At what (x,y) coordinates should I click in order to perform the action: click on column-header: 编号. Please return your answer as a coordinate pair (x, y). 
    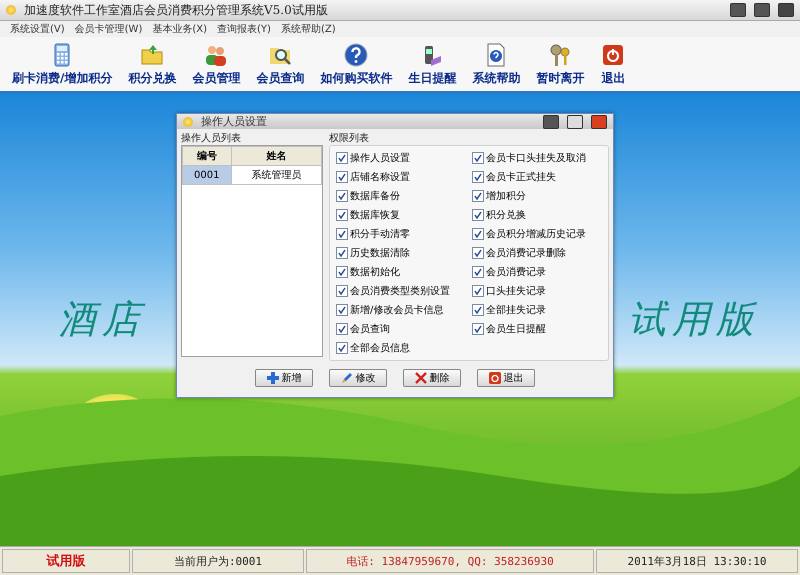
    Looking at the image, I should click on (207, 156).